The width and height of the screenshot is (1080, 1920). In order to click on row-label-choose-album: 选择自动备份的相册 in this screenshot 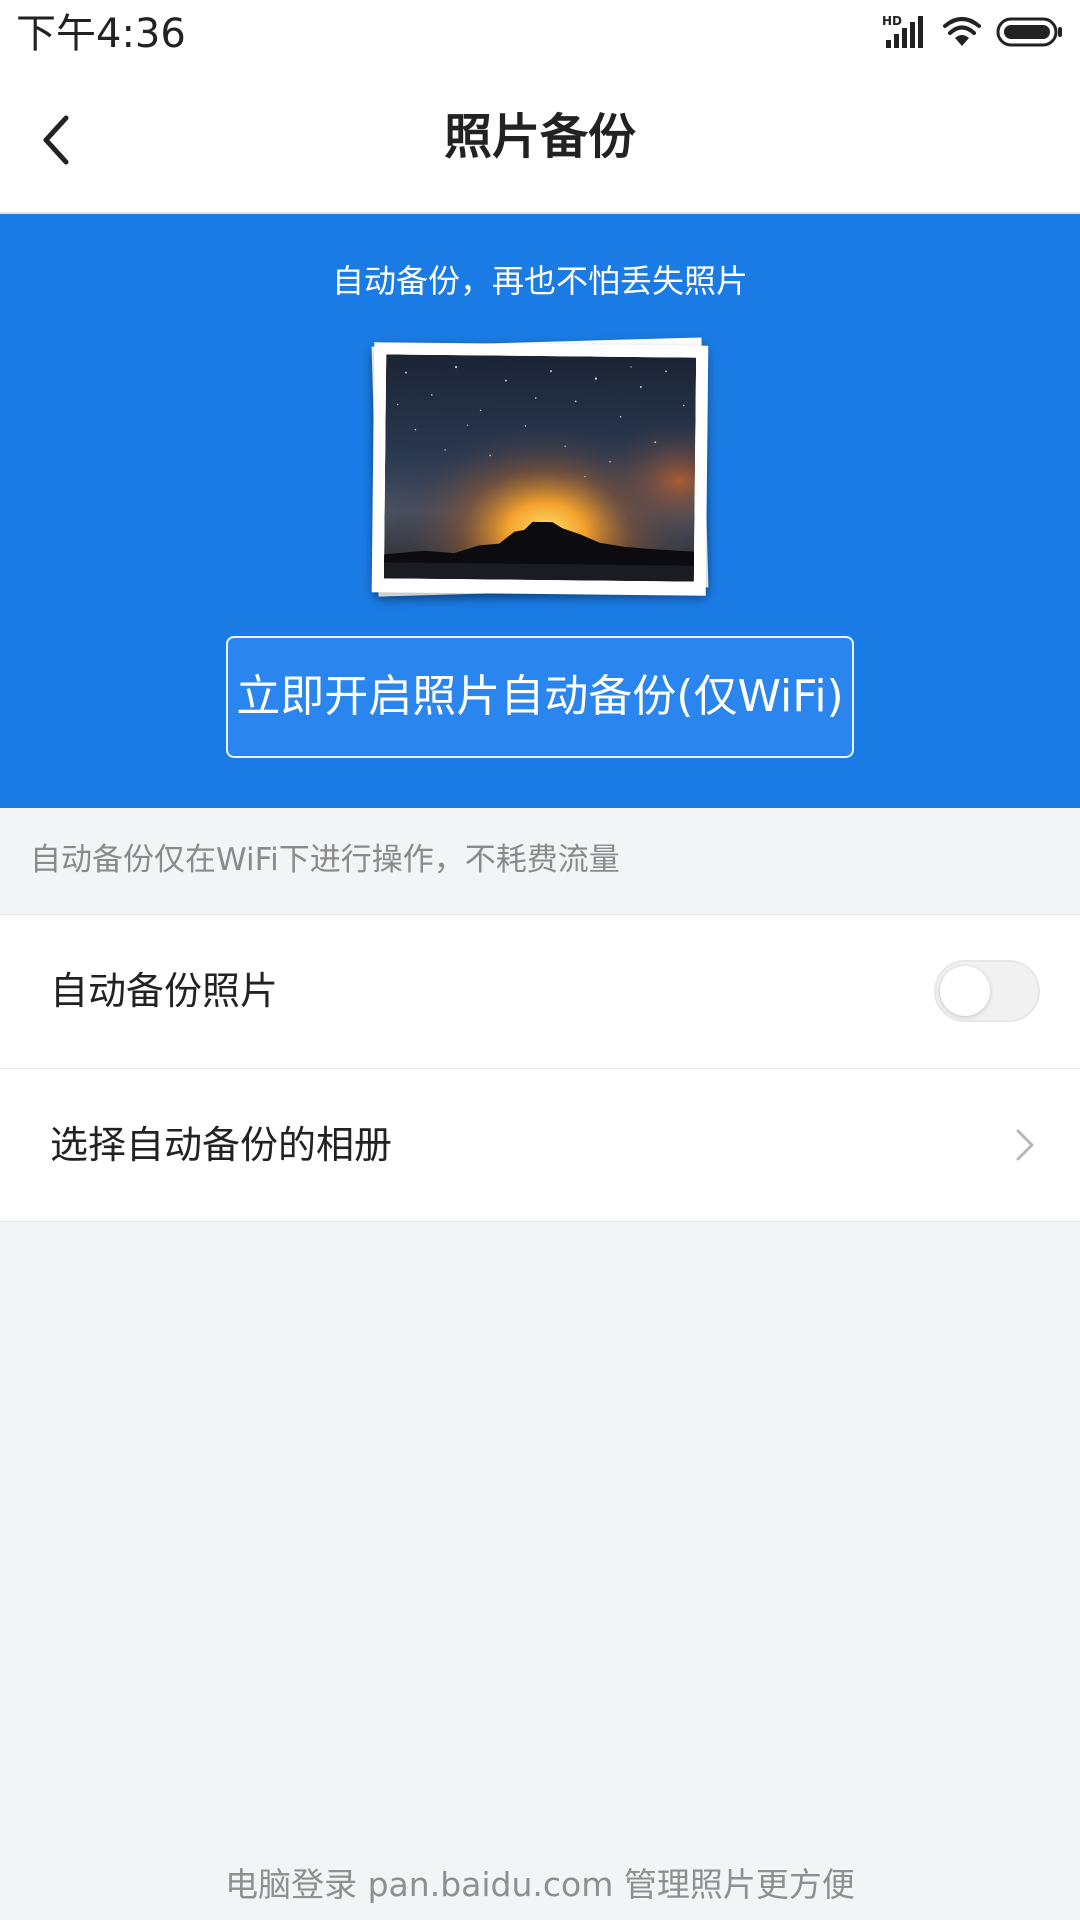, I will do `click(221, 1145)`.